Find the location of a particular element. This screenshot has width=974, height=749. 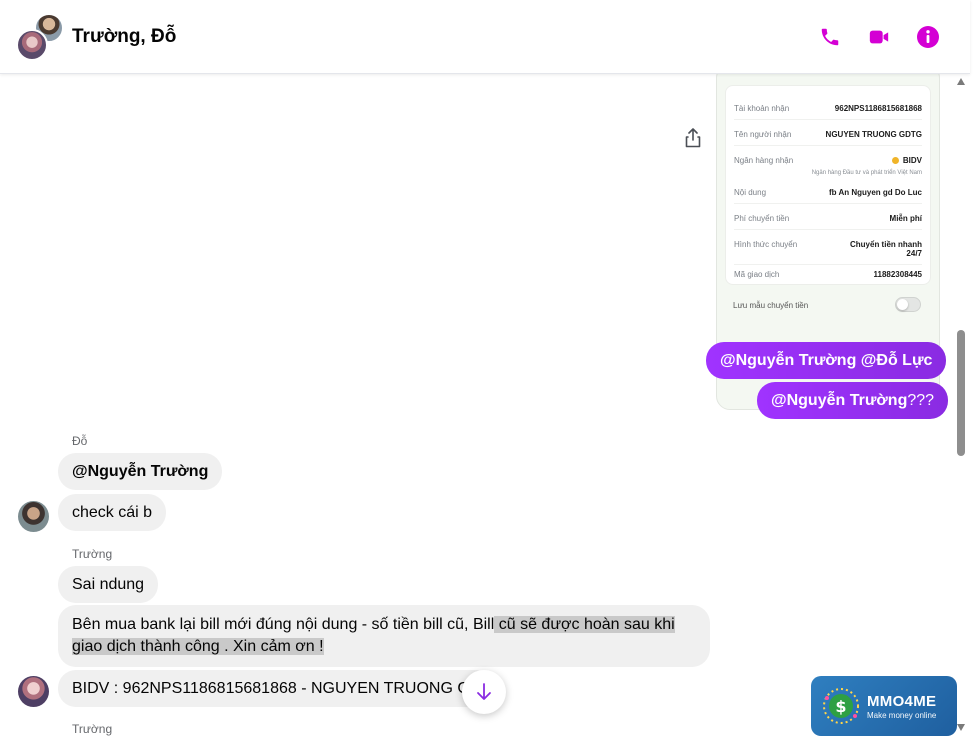

bank-full-name: Ngân hàng Đầu tư và phát triển Việt Nam is located at coordinates (866, 173).